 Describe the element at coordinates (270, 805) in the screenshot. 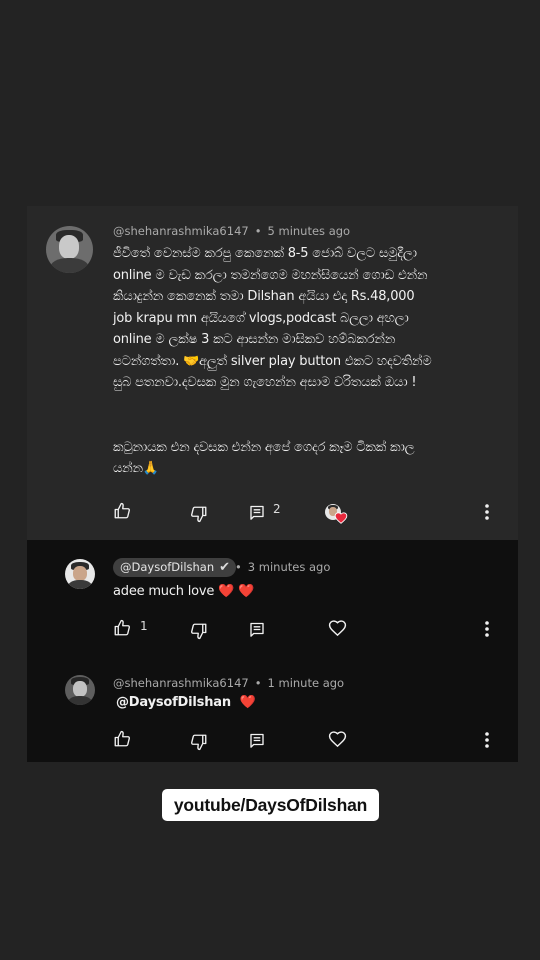

I see `channel-url-banner: youtube/DaysOfDilshan` at that location.